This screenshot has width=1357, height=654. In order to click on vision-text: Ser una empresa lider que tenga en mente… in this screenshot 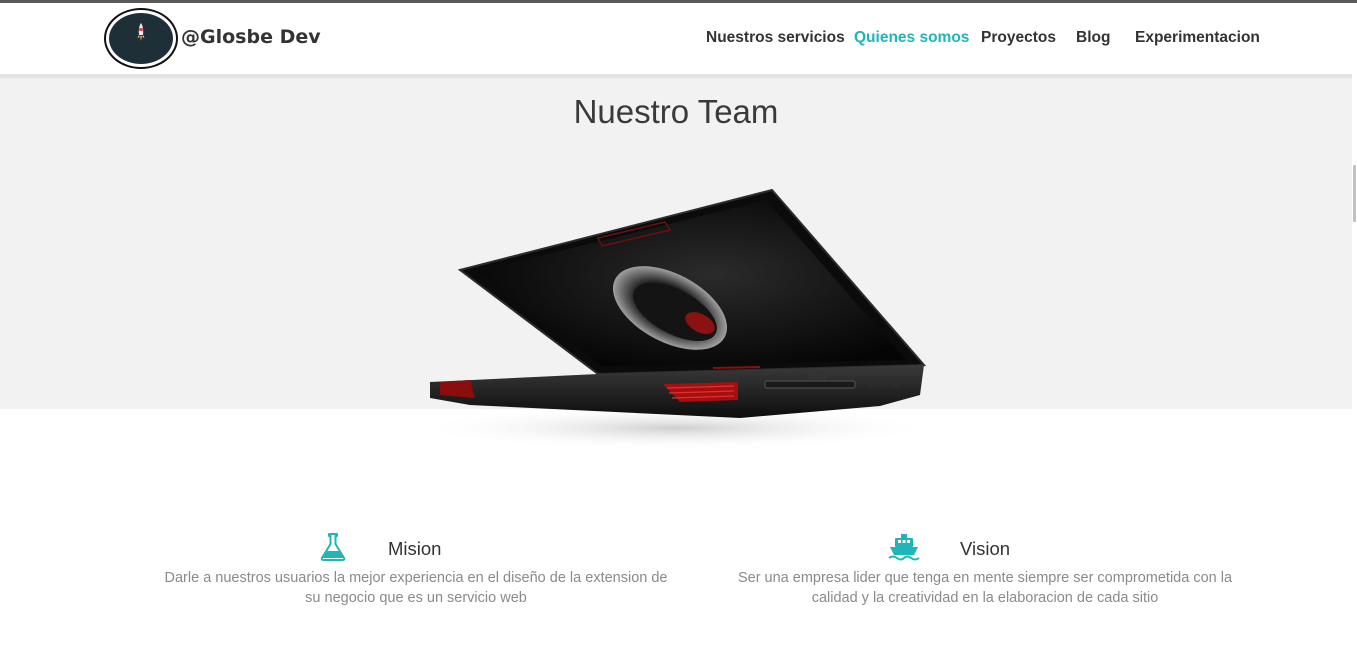, I will do `click(985, 588)`.